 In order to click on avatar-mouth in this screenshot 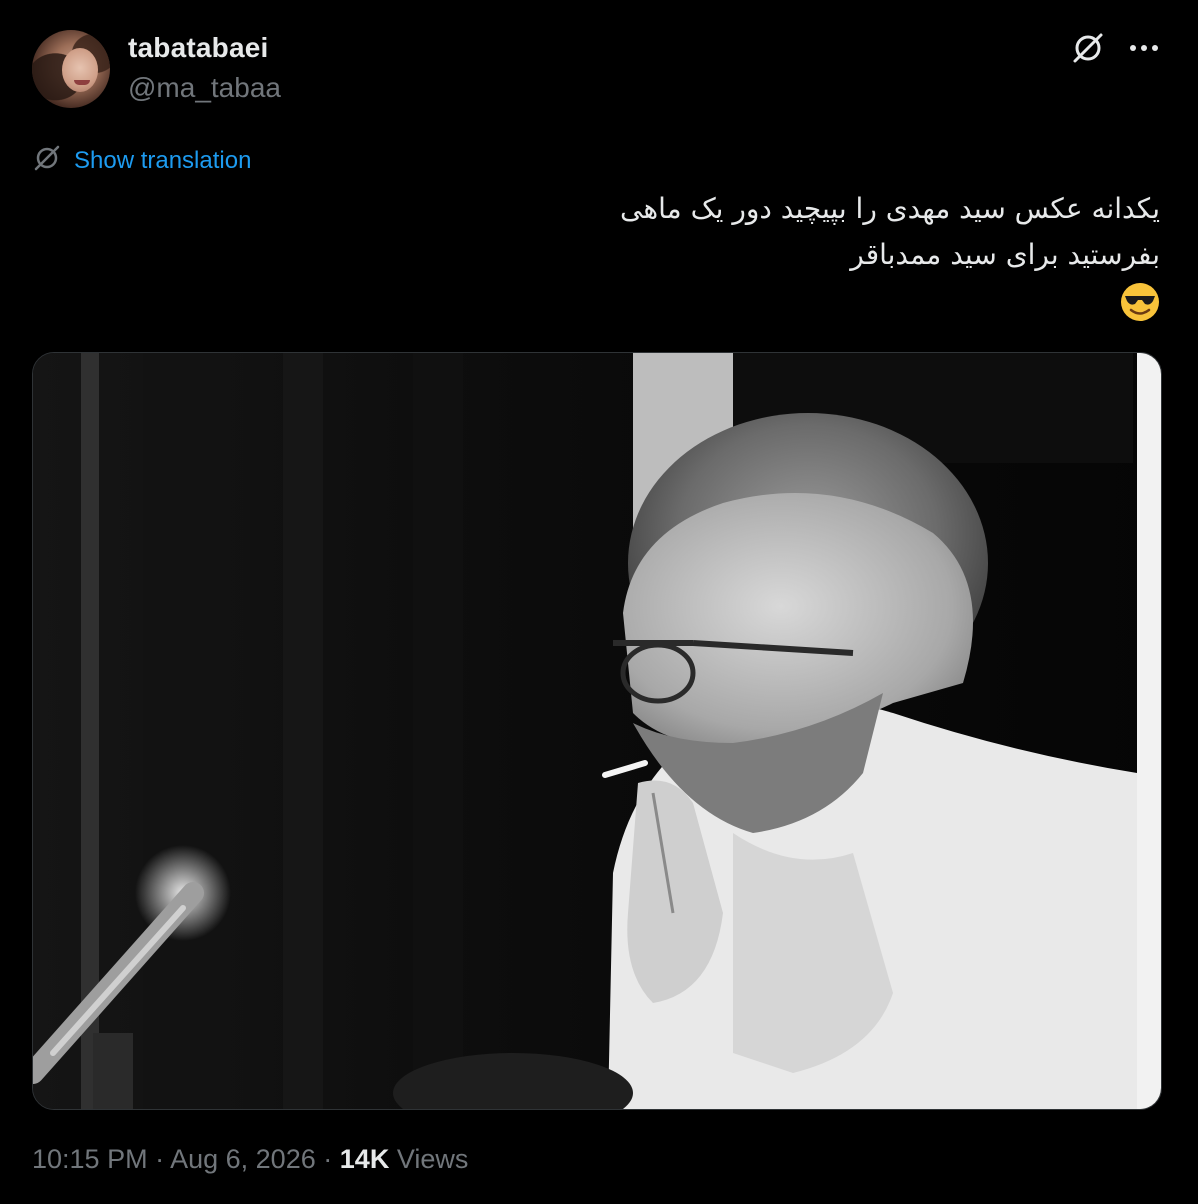, I will do `click(82, 82)`.